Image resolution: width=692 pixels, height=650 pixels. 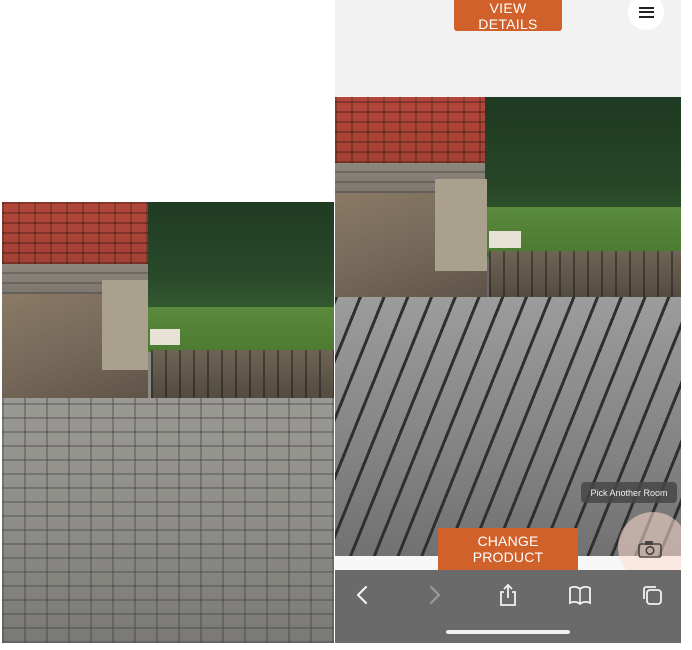 What do you see at coordinates (646, 12) in the screenshot?
I see `hamburger-menu-icon` at bounding box center [646, 12].